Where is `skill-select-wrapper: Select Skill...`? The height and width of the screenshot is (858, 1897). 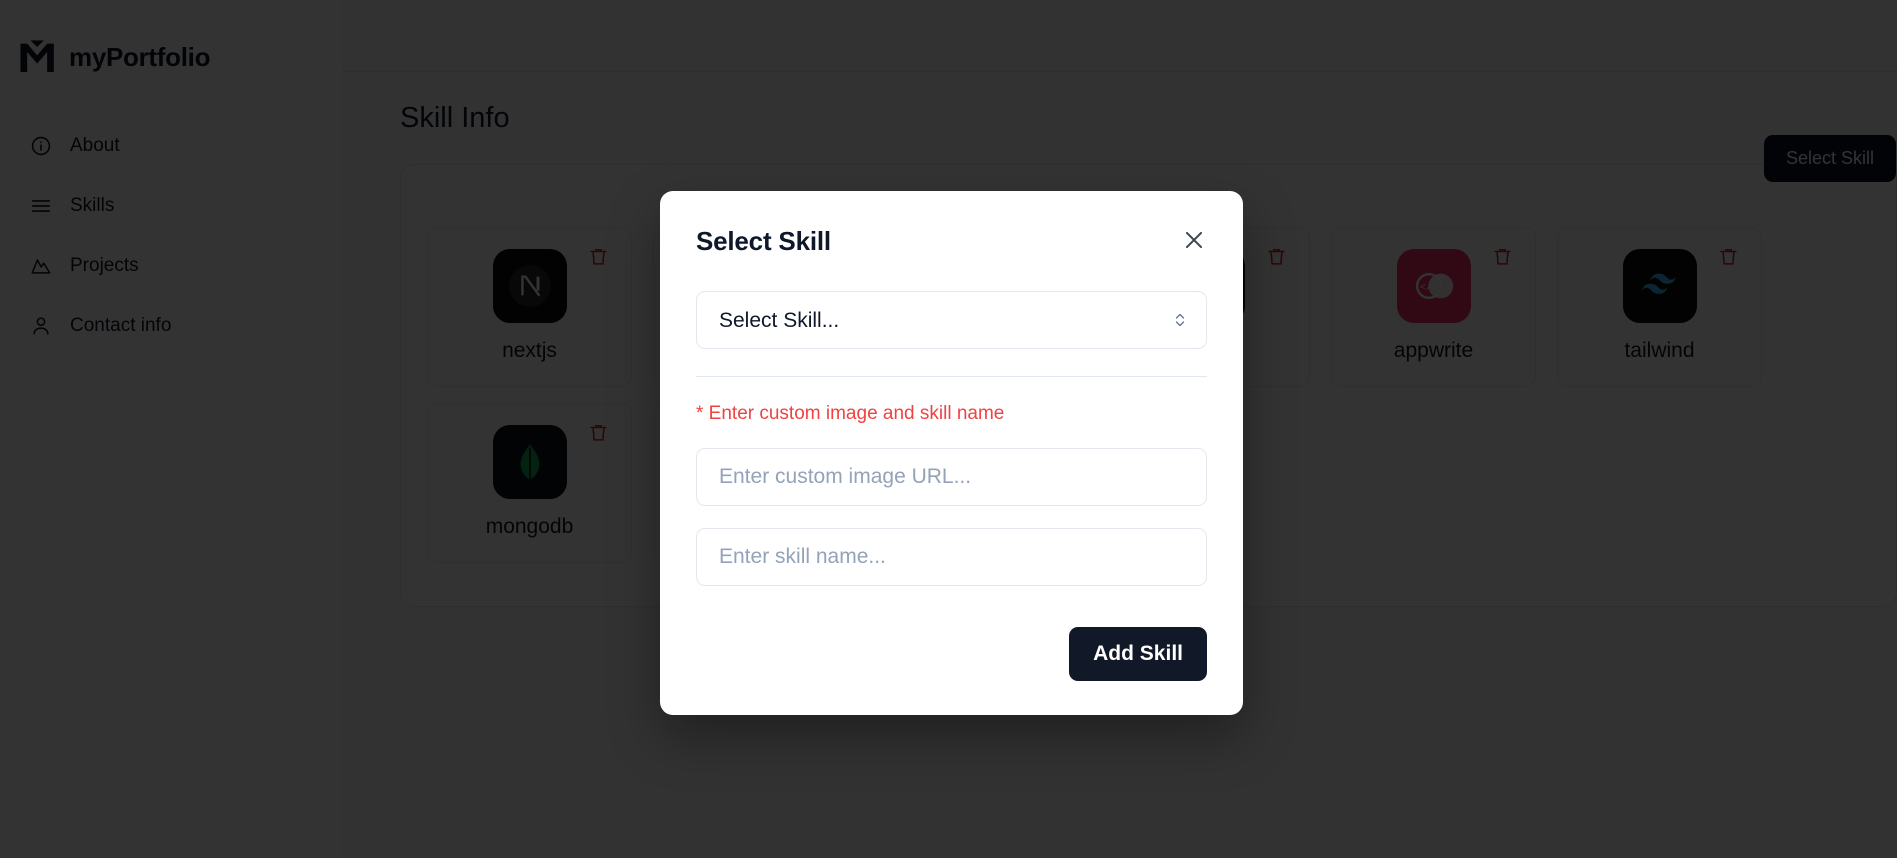
skill-select-wrapper: Select Skill... is located at coordinates (951, 320).